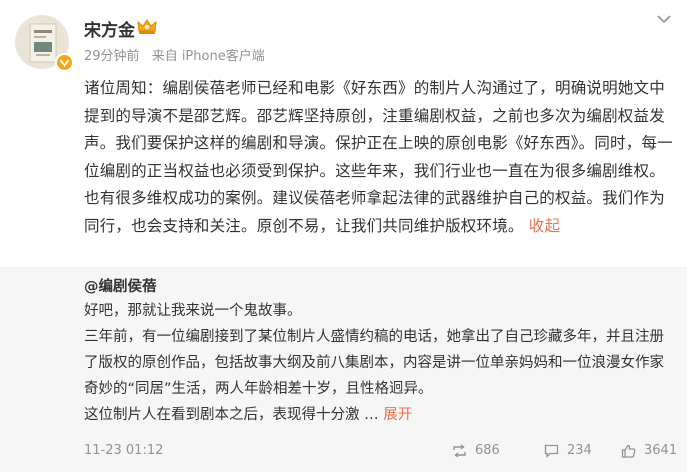 Image resolution: width=687 pixels, height=472 pixels. I want to click on like-button: 3641, so click(649, 450).